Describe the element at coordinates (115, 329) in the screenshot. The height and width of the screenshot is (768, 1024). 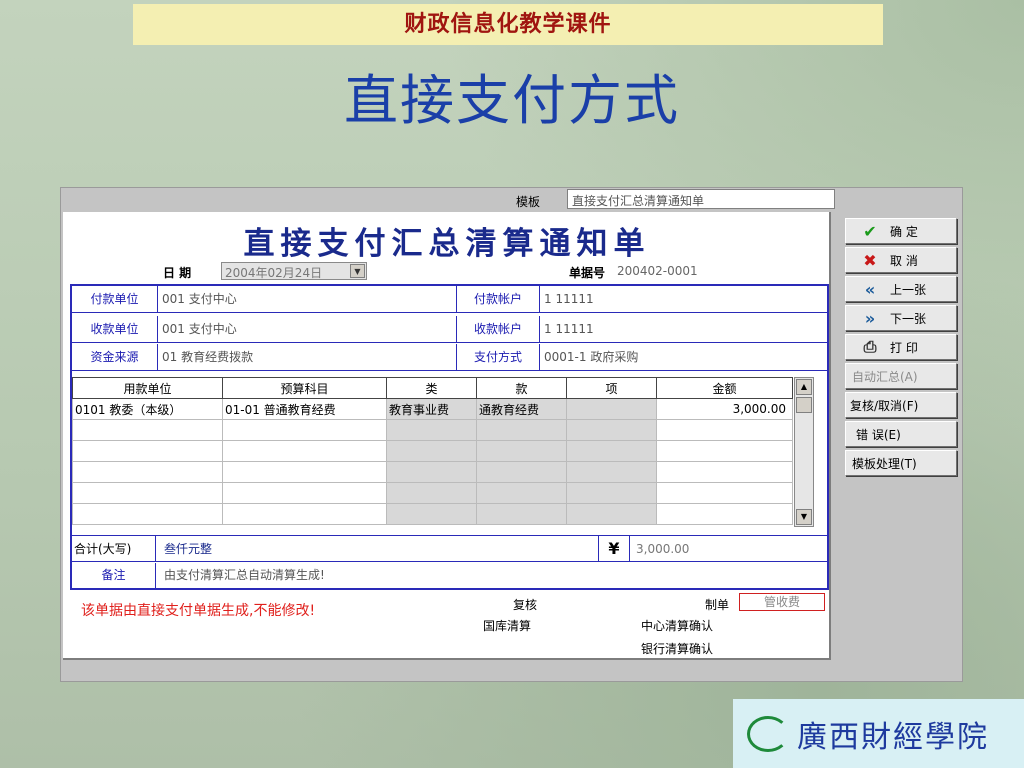
I see `payee-label: 收款单位` at that location.